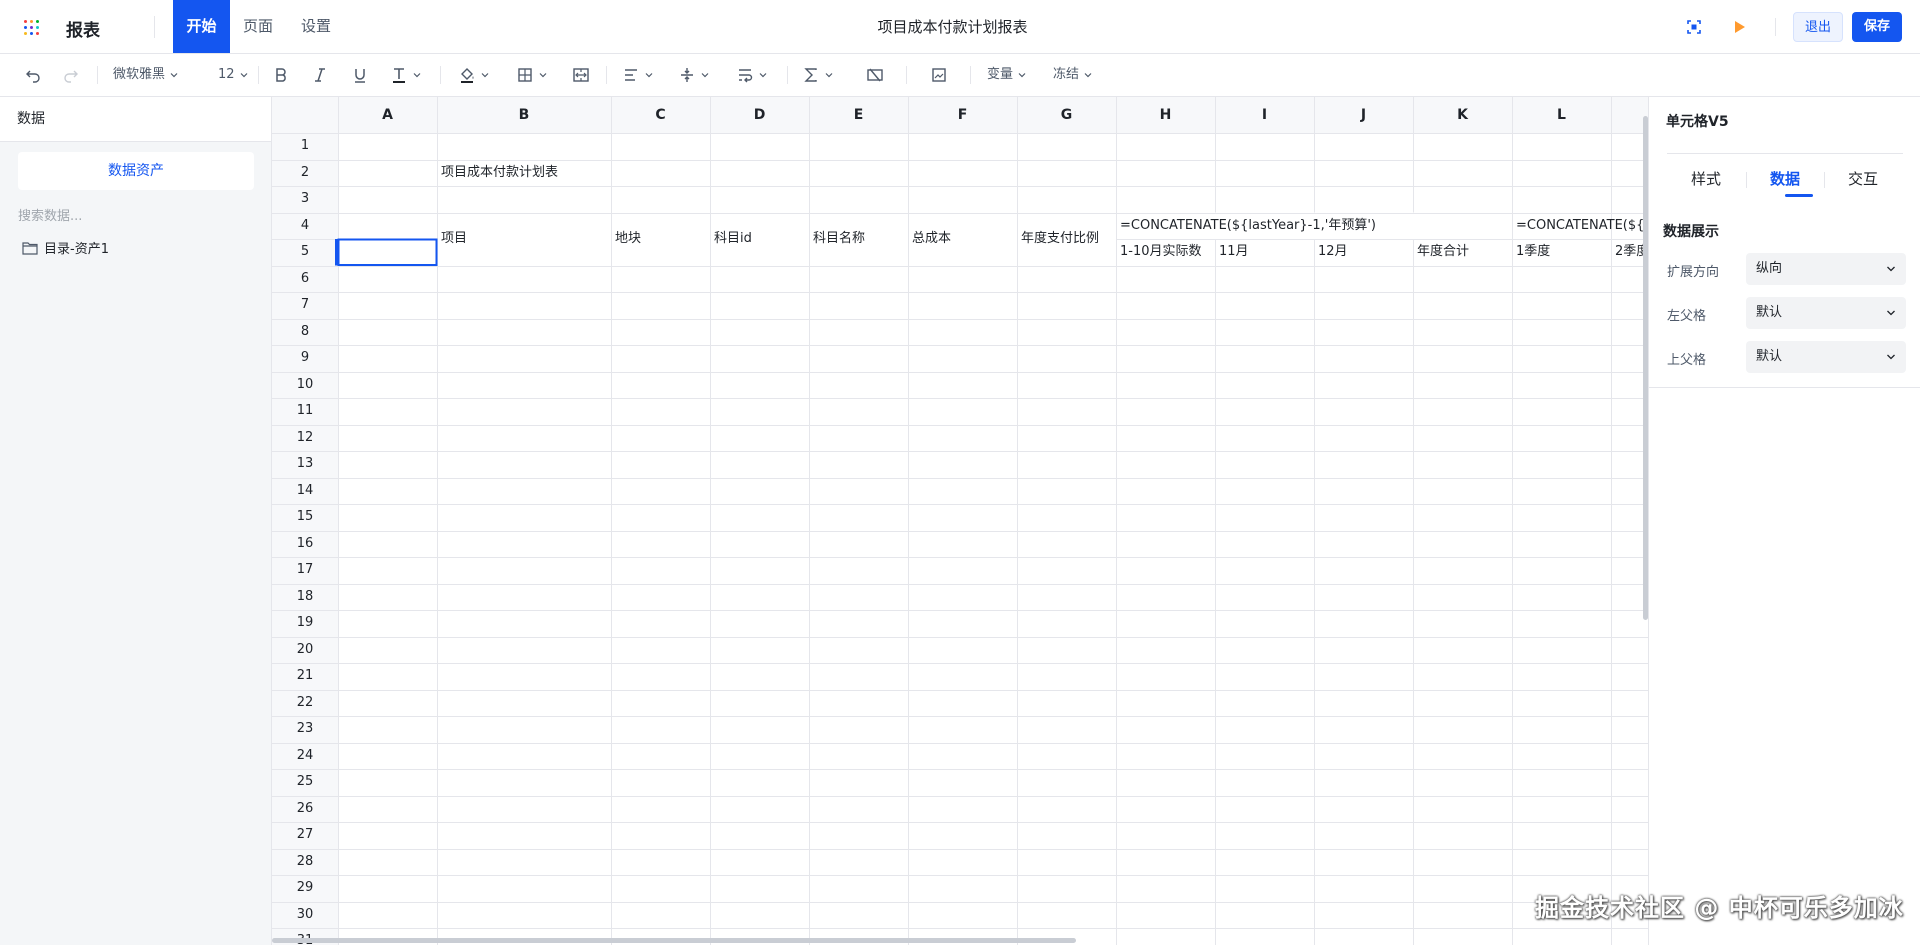  Describe the element at coordinates (305, 146) in the screenshot. I see `row-header: 1` at that location.